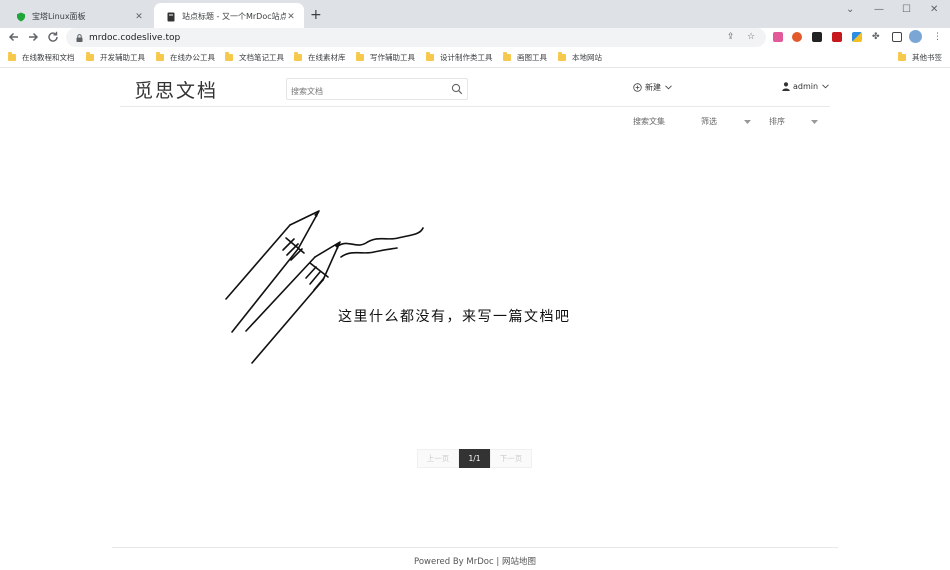 Image resolution: width=950 pixels, height=570 pixels. I want to click on plus-circle-icon, so click(637, 87).